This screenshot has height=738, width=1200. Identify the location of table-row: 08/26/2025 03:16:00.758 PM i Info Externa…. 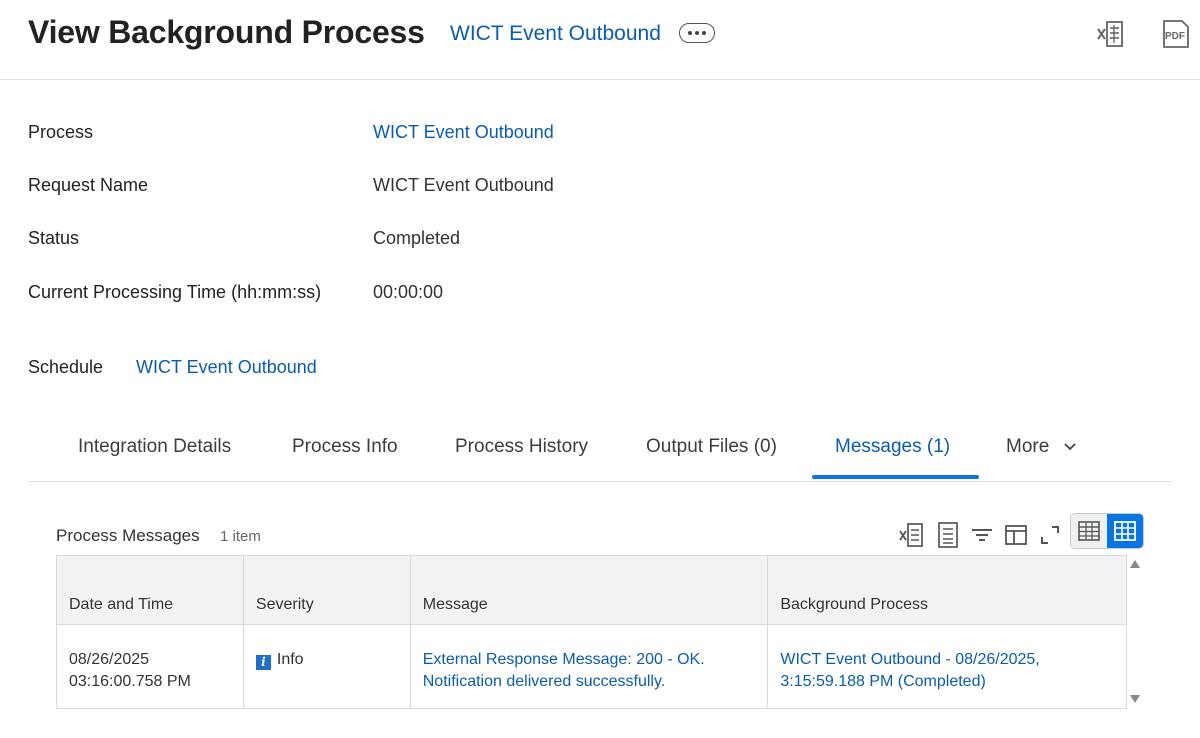
(591, 666).